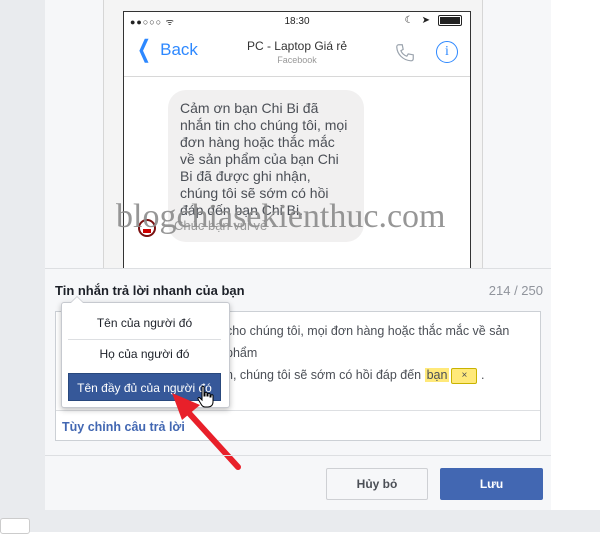 The image size is (600, 534). I want to click on page-background-bottom, so click(300, 521).